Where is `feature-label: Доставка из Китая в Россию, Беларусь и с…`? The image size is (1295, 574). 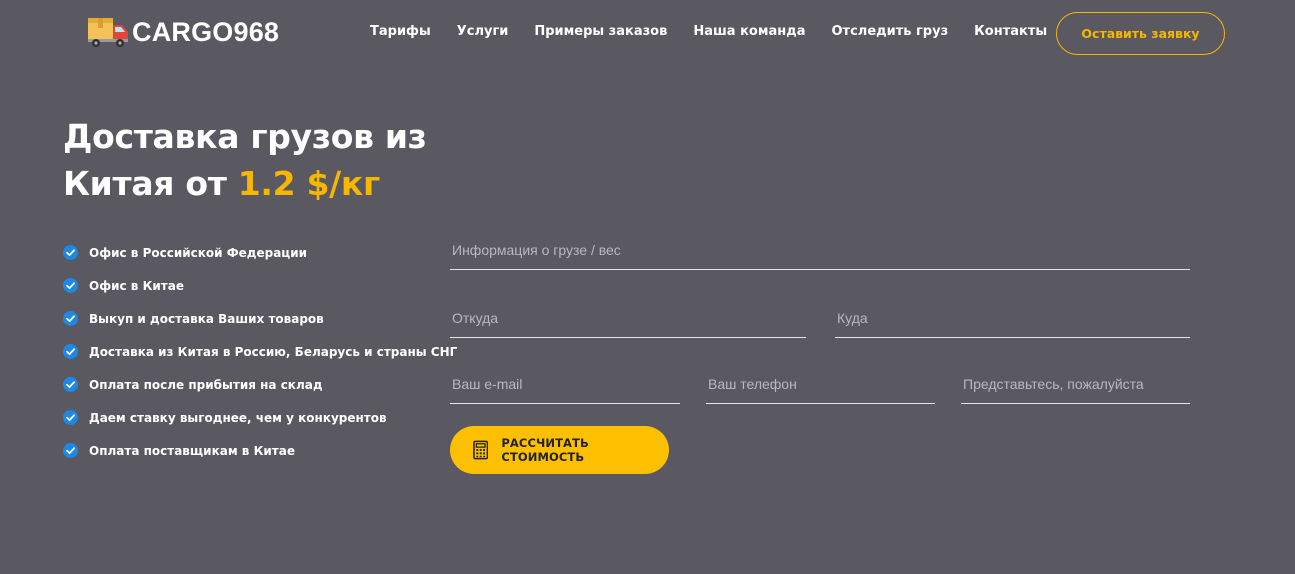 feature-label: Доставка из Китая в Россию, Беларусь и с… is located at coordinates (273, 351).